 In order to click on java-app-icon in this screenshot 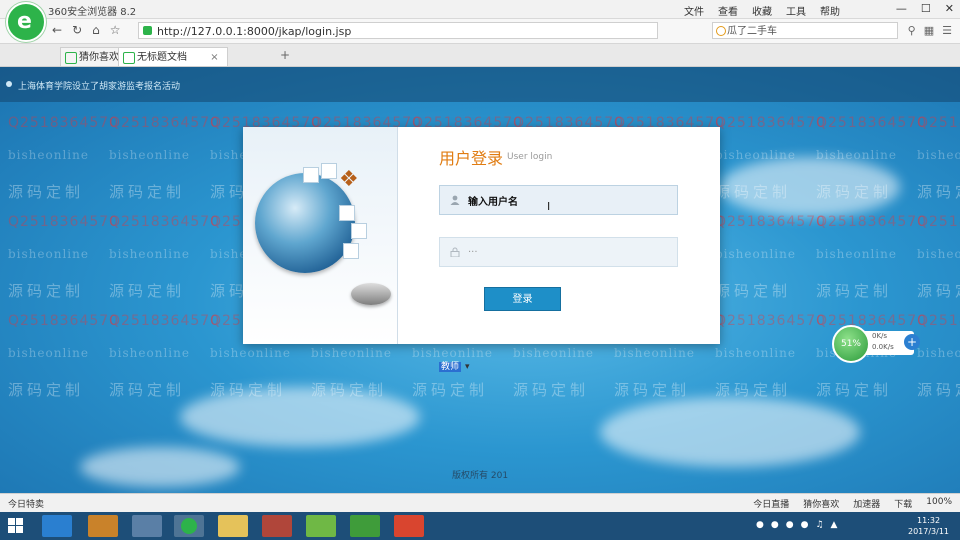, I will do `click(147, 526)`.